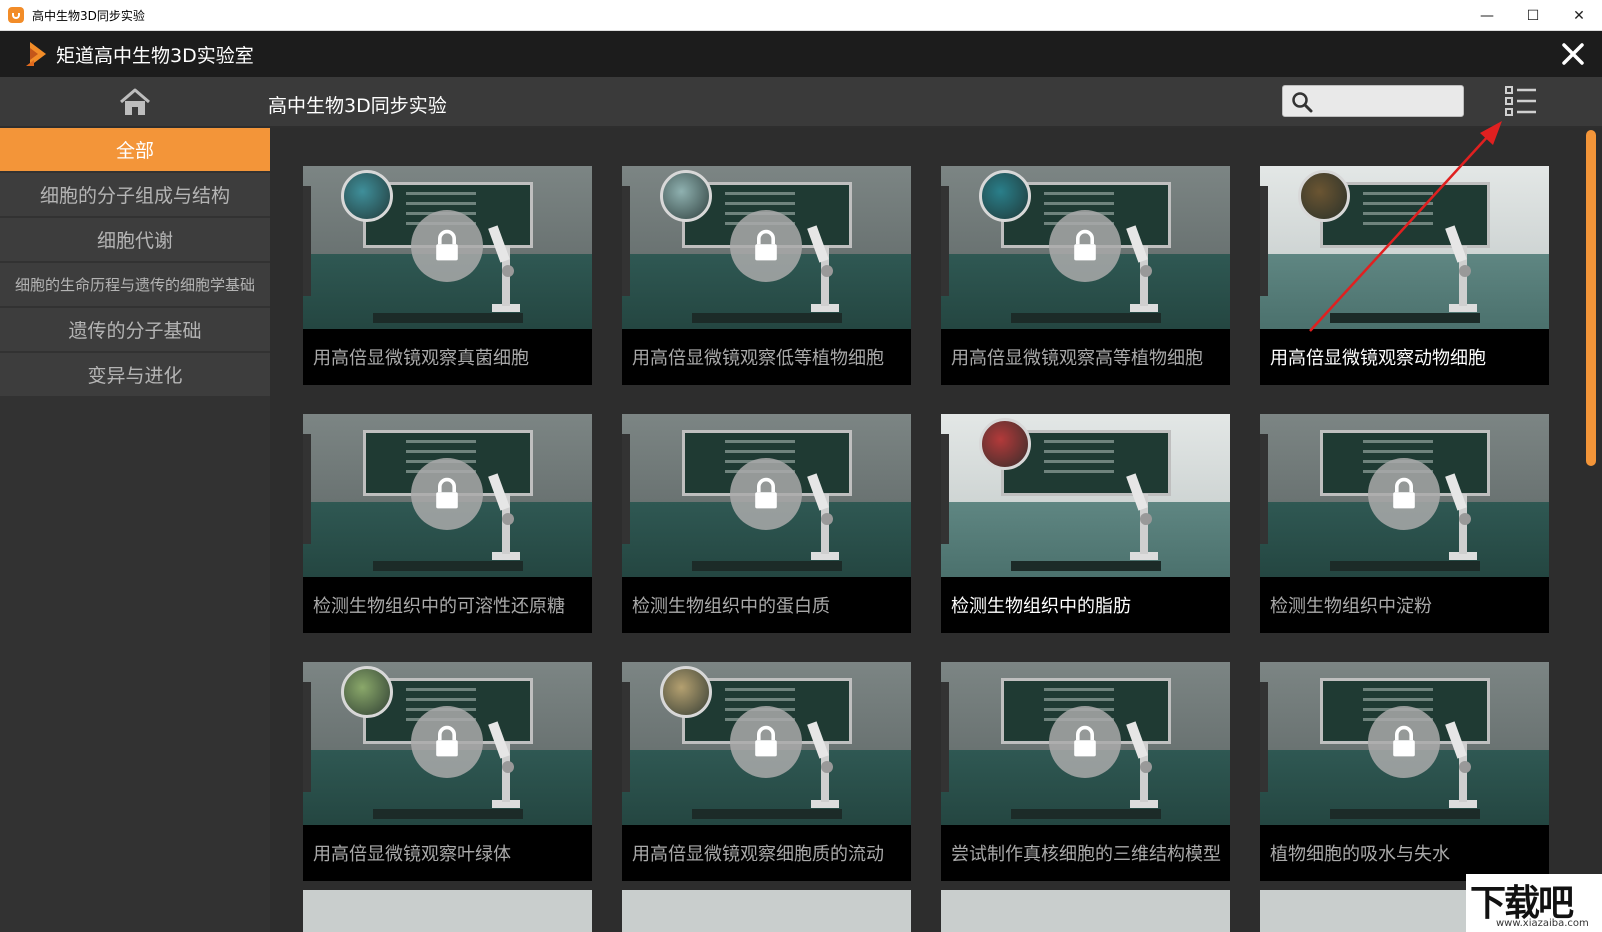 The height and width of the screenshot is (932, 1602). I want to click on experiment-card: 用高倍显微镜观察动物细胞, so click(1404, 275).